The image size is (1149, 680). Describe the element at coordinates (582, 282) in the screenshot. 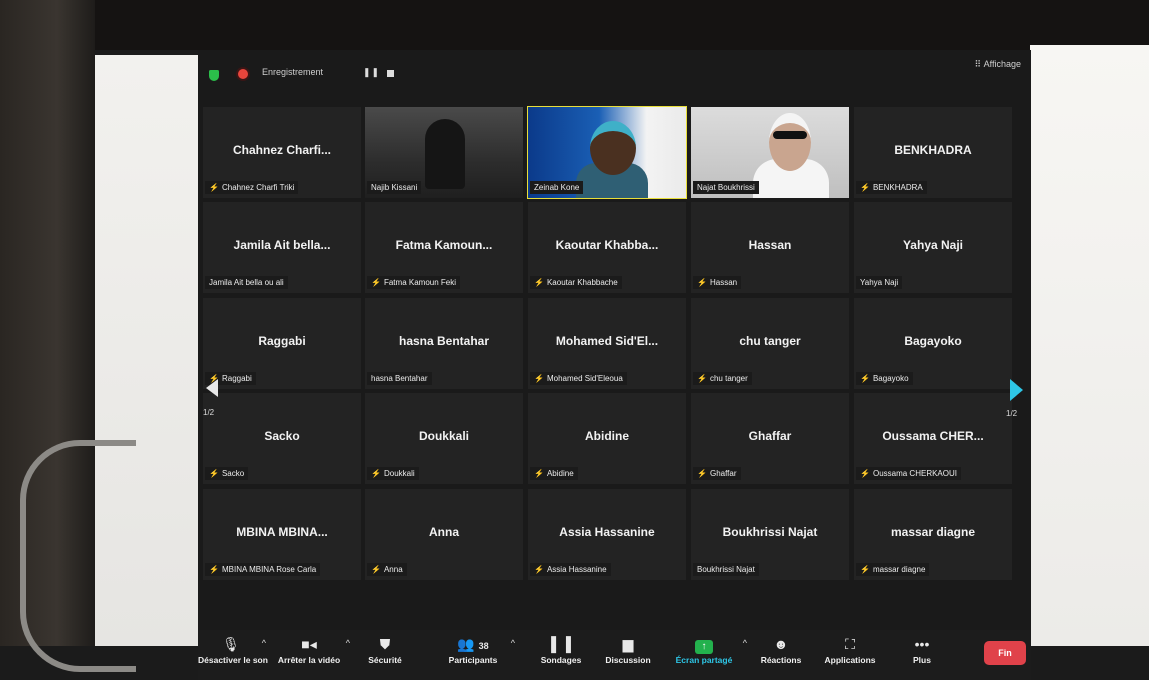

I see `participant-name: Kaoutar Khabbache` at that location.